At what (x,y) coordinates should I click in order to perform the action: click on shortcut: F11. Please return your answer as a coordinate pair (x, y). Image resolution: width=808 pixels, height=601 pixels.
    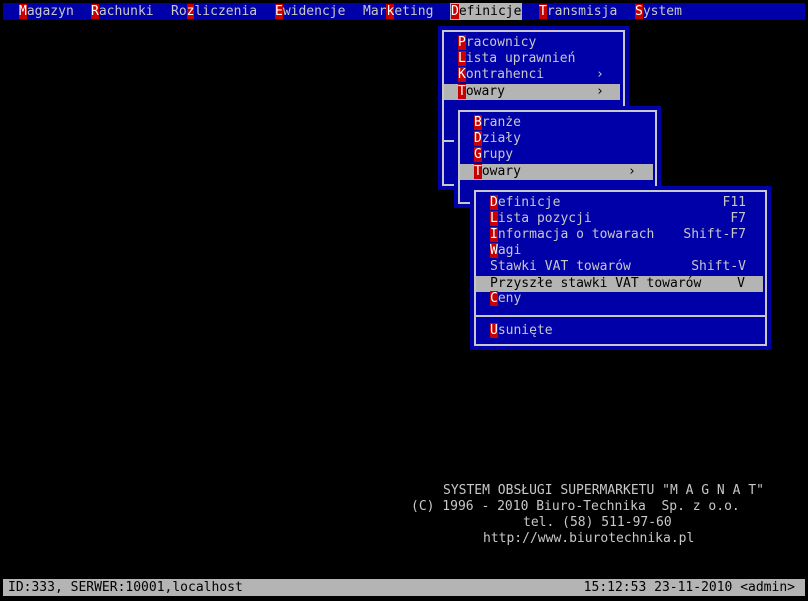
    Looking at the image, I should click on (734, 202).